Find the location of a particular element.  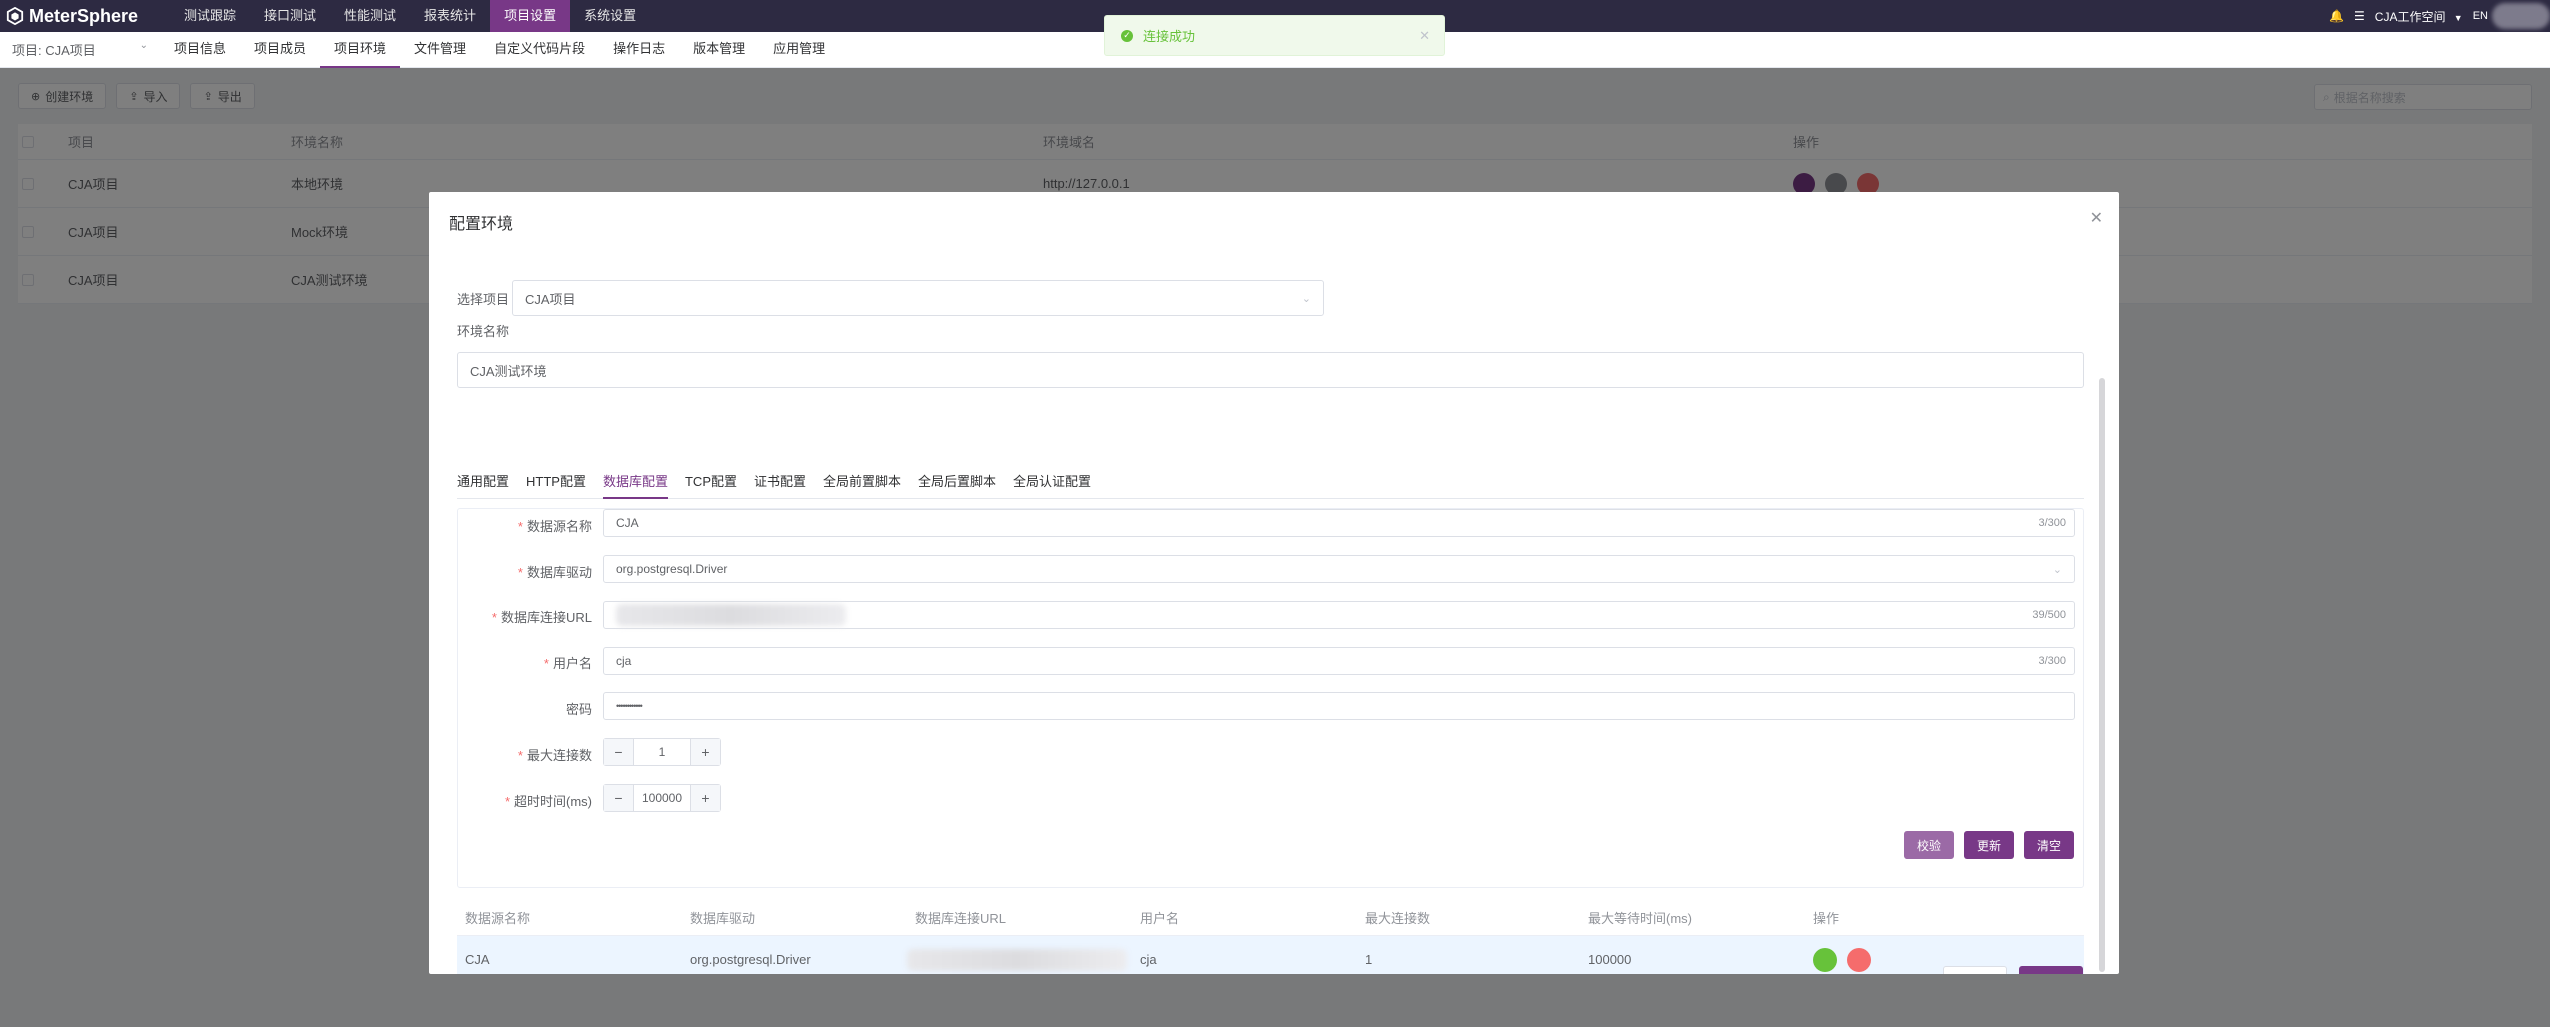

cell-ds-name: CJA is located at coordinates (477, 959).